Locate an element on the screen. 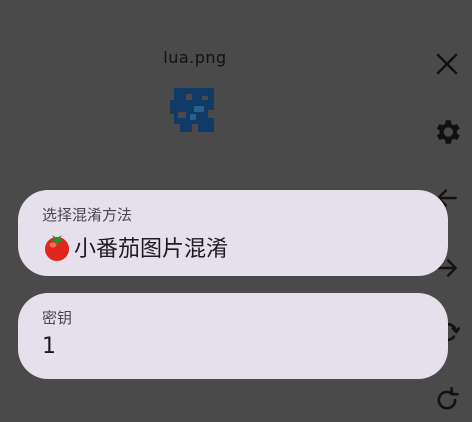  method-field-value: 小番茄图片混淆 is located at coordinates (151, 249).